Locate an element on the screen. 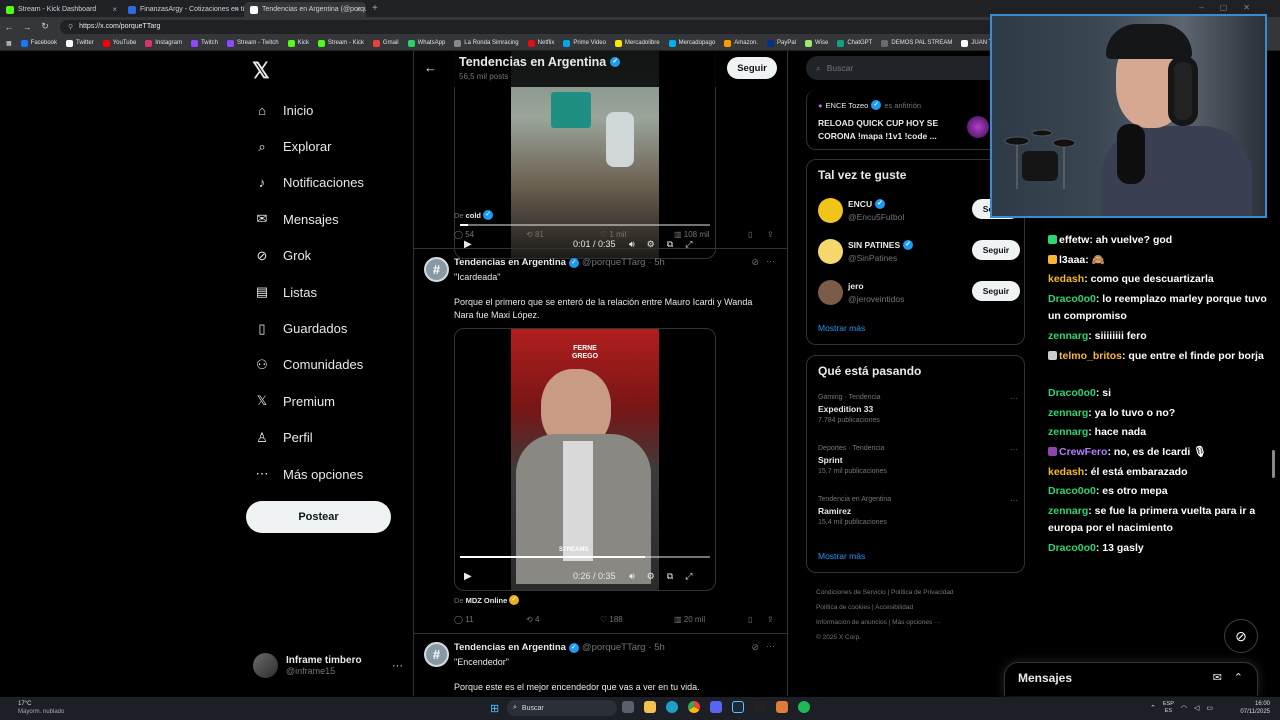 The height and width of the screenshot is (720, 1280). footer-link: Política de cookies is located at coordinates (843, 607).